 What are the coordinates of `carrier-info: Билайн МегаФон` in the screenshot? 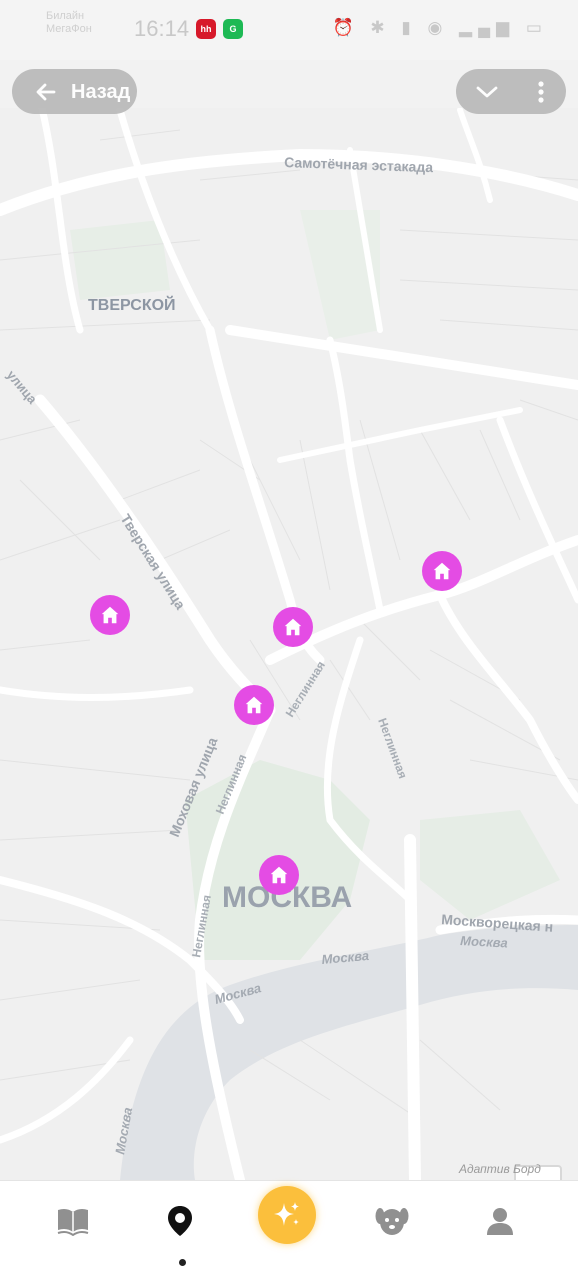 It's located at (69, 23).